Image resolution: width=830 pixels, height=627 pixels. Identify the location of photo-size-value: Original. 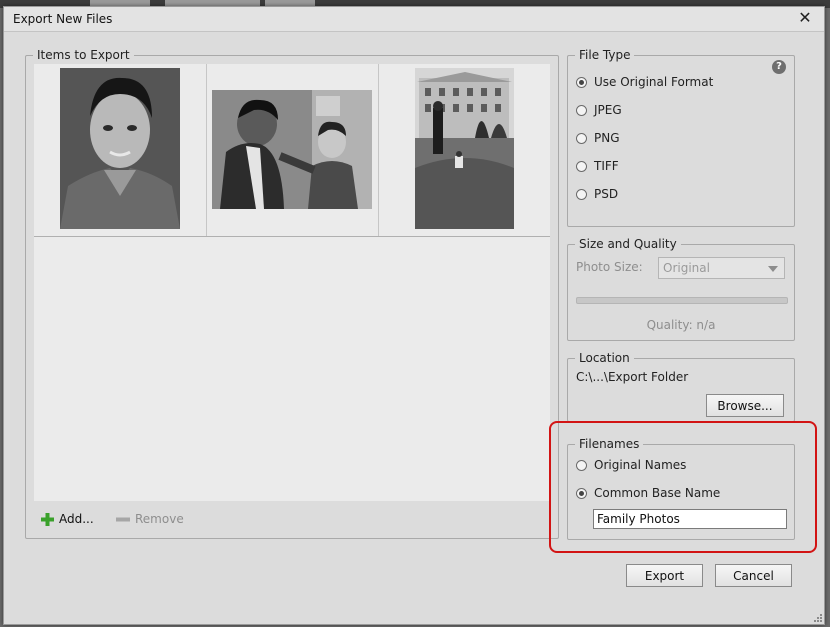
(686, 268).